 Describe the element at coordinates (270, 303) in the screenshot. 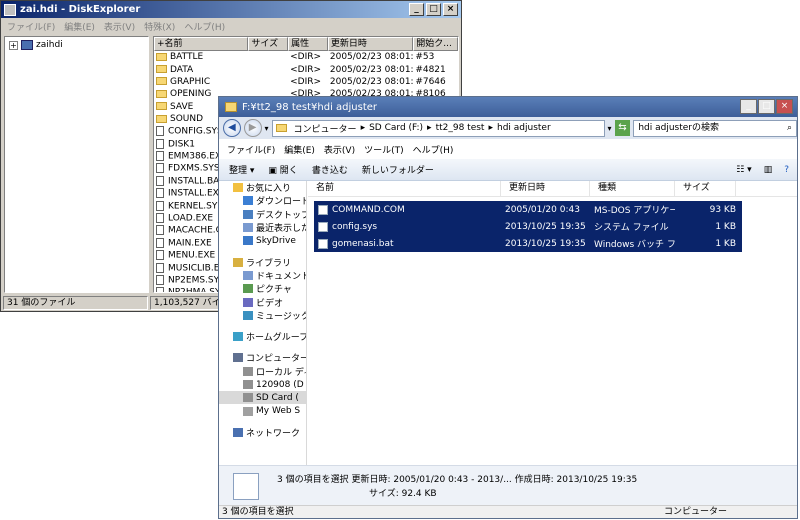

I see `nav-item-label: ビデオ` at that location.